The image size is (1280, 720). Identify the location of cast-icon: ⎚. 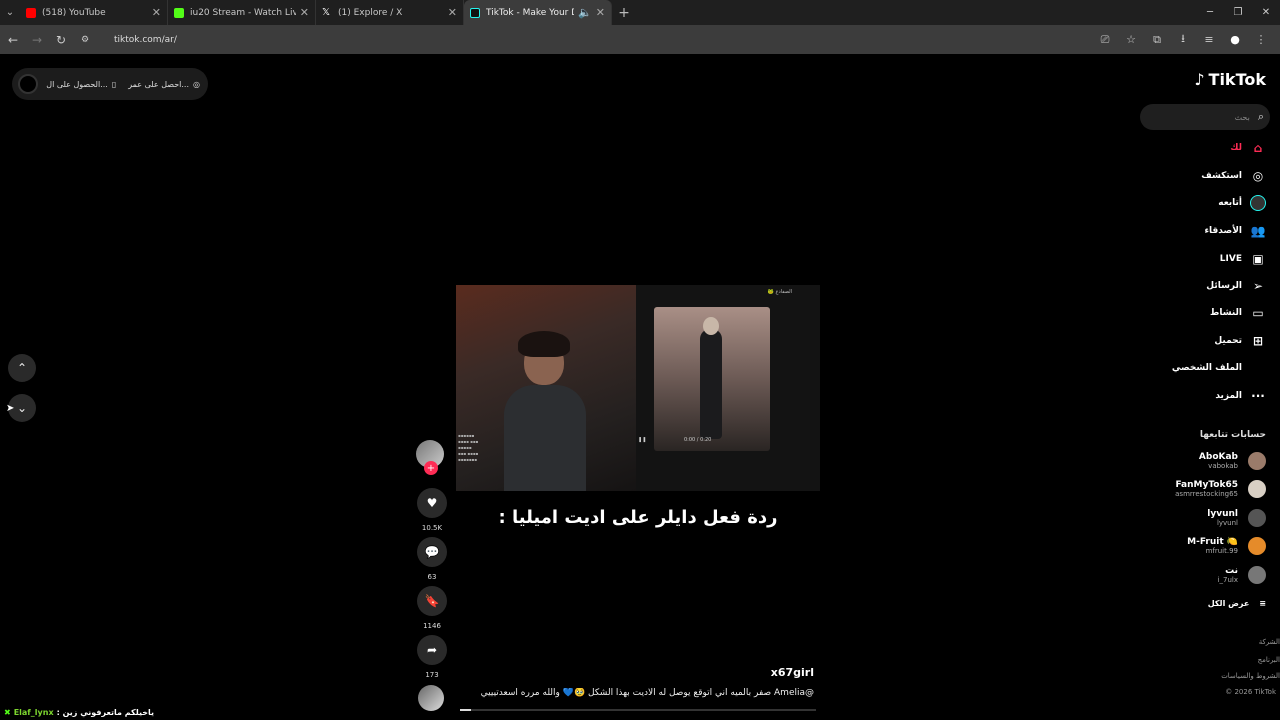
(1105, 40).